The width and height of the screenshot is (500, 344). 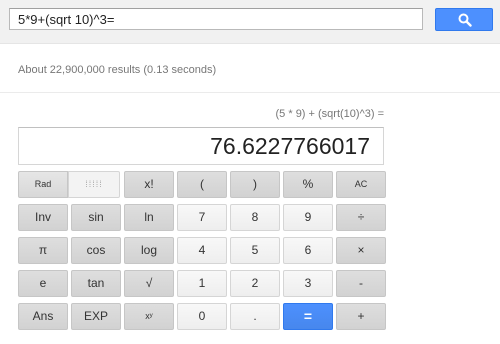 What do you see at coordinates (361, 316) in the screenshot?
I see `plus-button: +` at bounding box center [361, 316].